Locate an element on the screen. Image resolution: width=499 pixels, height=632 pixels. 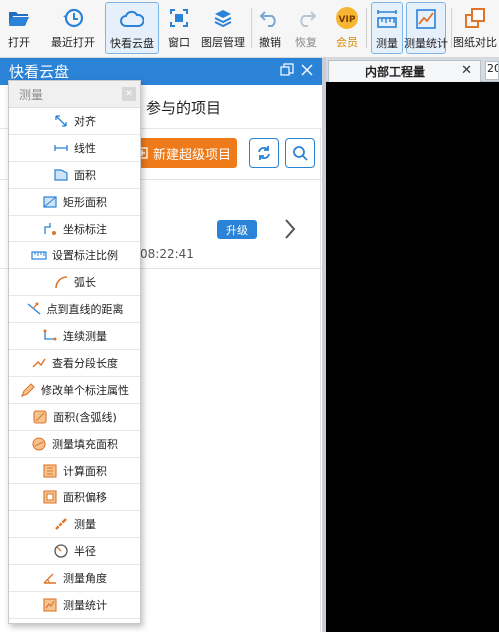
redo-button: 恢复 is located at coordinates (306, 28).